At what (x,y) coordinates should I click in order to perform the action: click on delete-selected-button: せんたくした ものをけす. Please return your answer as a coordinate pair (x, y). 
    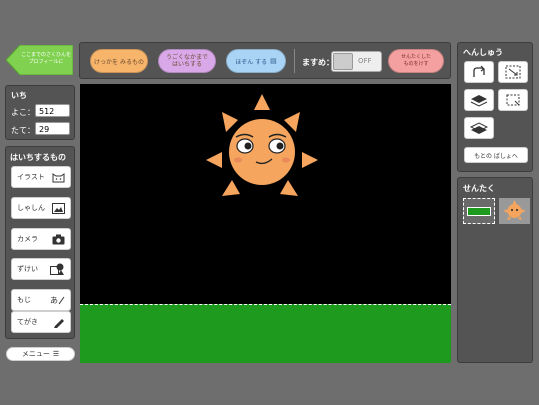
    Looking at the image, I should click on (416, 61).